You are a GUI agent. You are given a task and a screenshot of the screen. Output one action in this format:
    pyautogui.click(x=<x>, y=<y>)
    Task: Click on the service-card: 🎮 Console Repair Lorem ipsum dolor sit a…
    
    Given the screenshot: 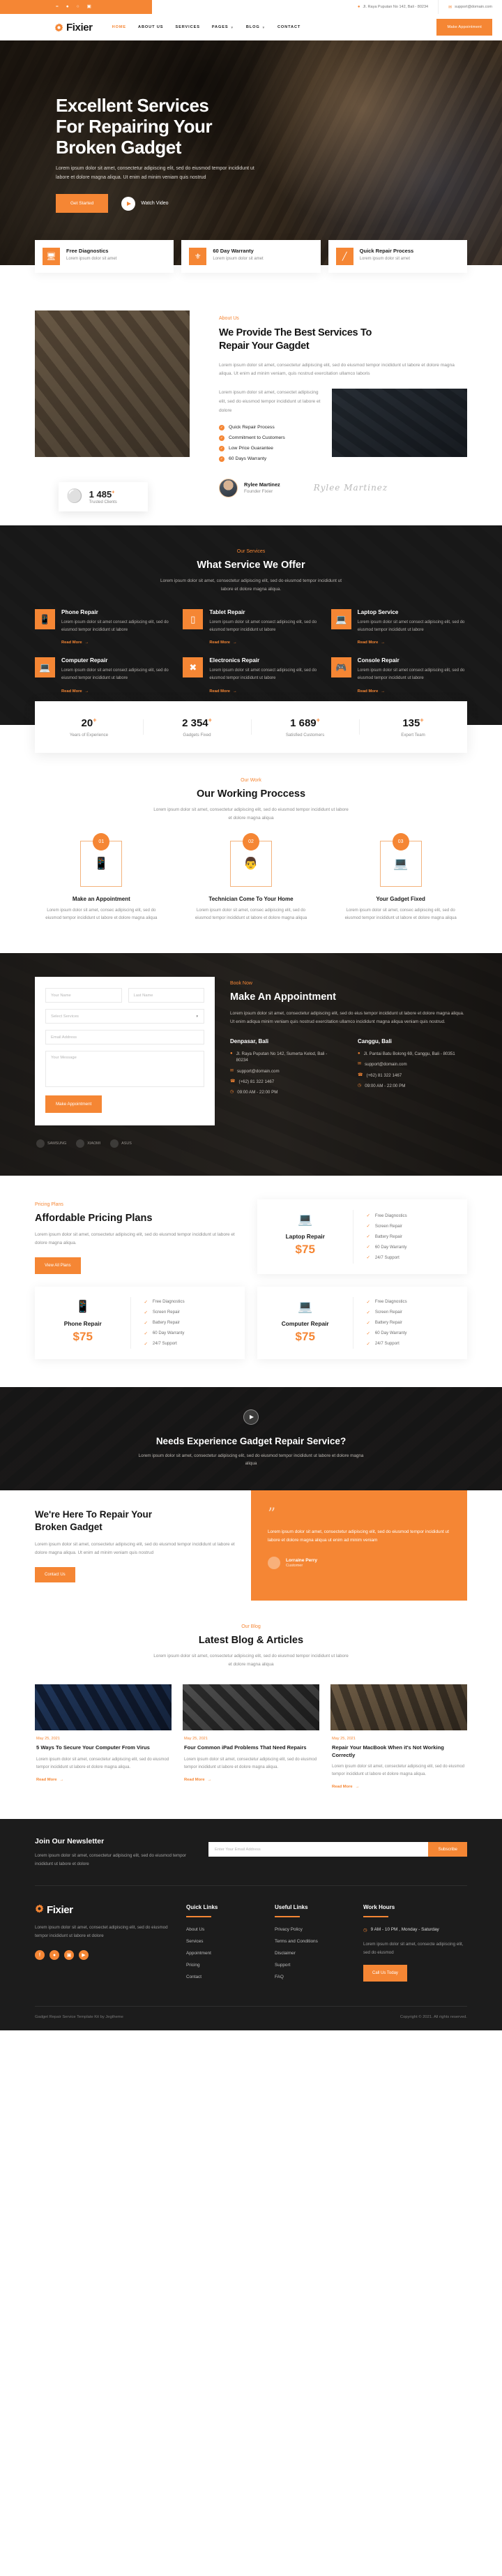 What is the action you would take?
    pyautogui.click(x=398, y=676)
    